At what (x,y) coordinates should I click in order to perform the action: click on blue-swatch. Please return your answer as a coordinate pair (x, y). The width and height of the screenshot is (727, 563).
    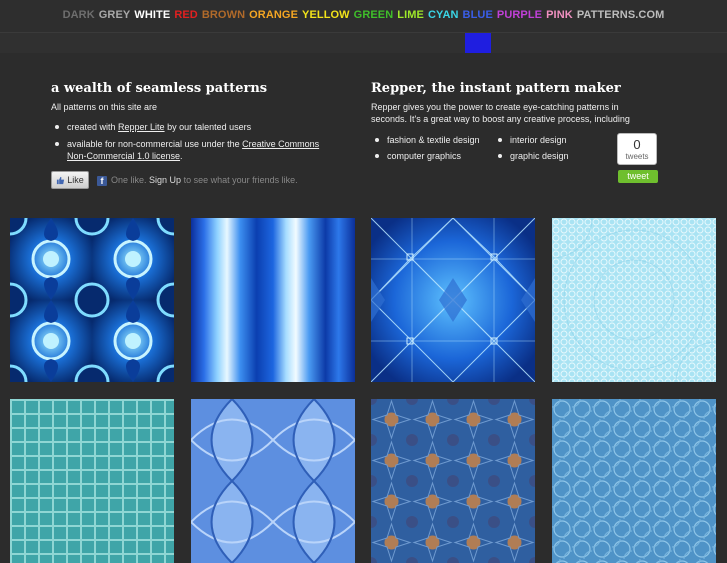
    Looking at the image, I should click on (478, 43).